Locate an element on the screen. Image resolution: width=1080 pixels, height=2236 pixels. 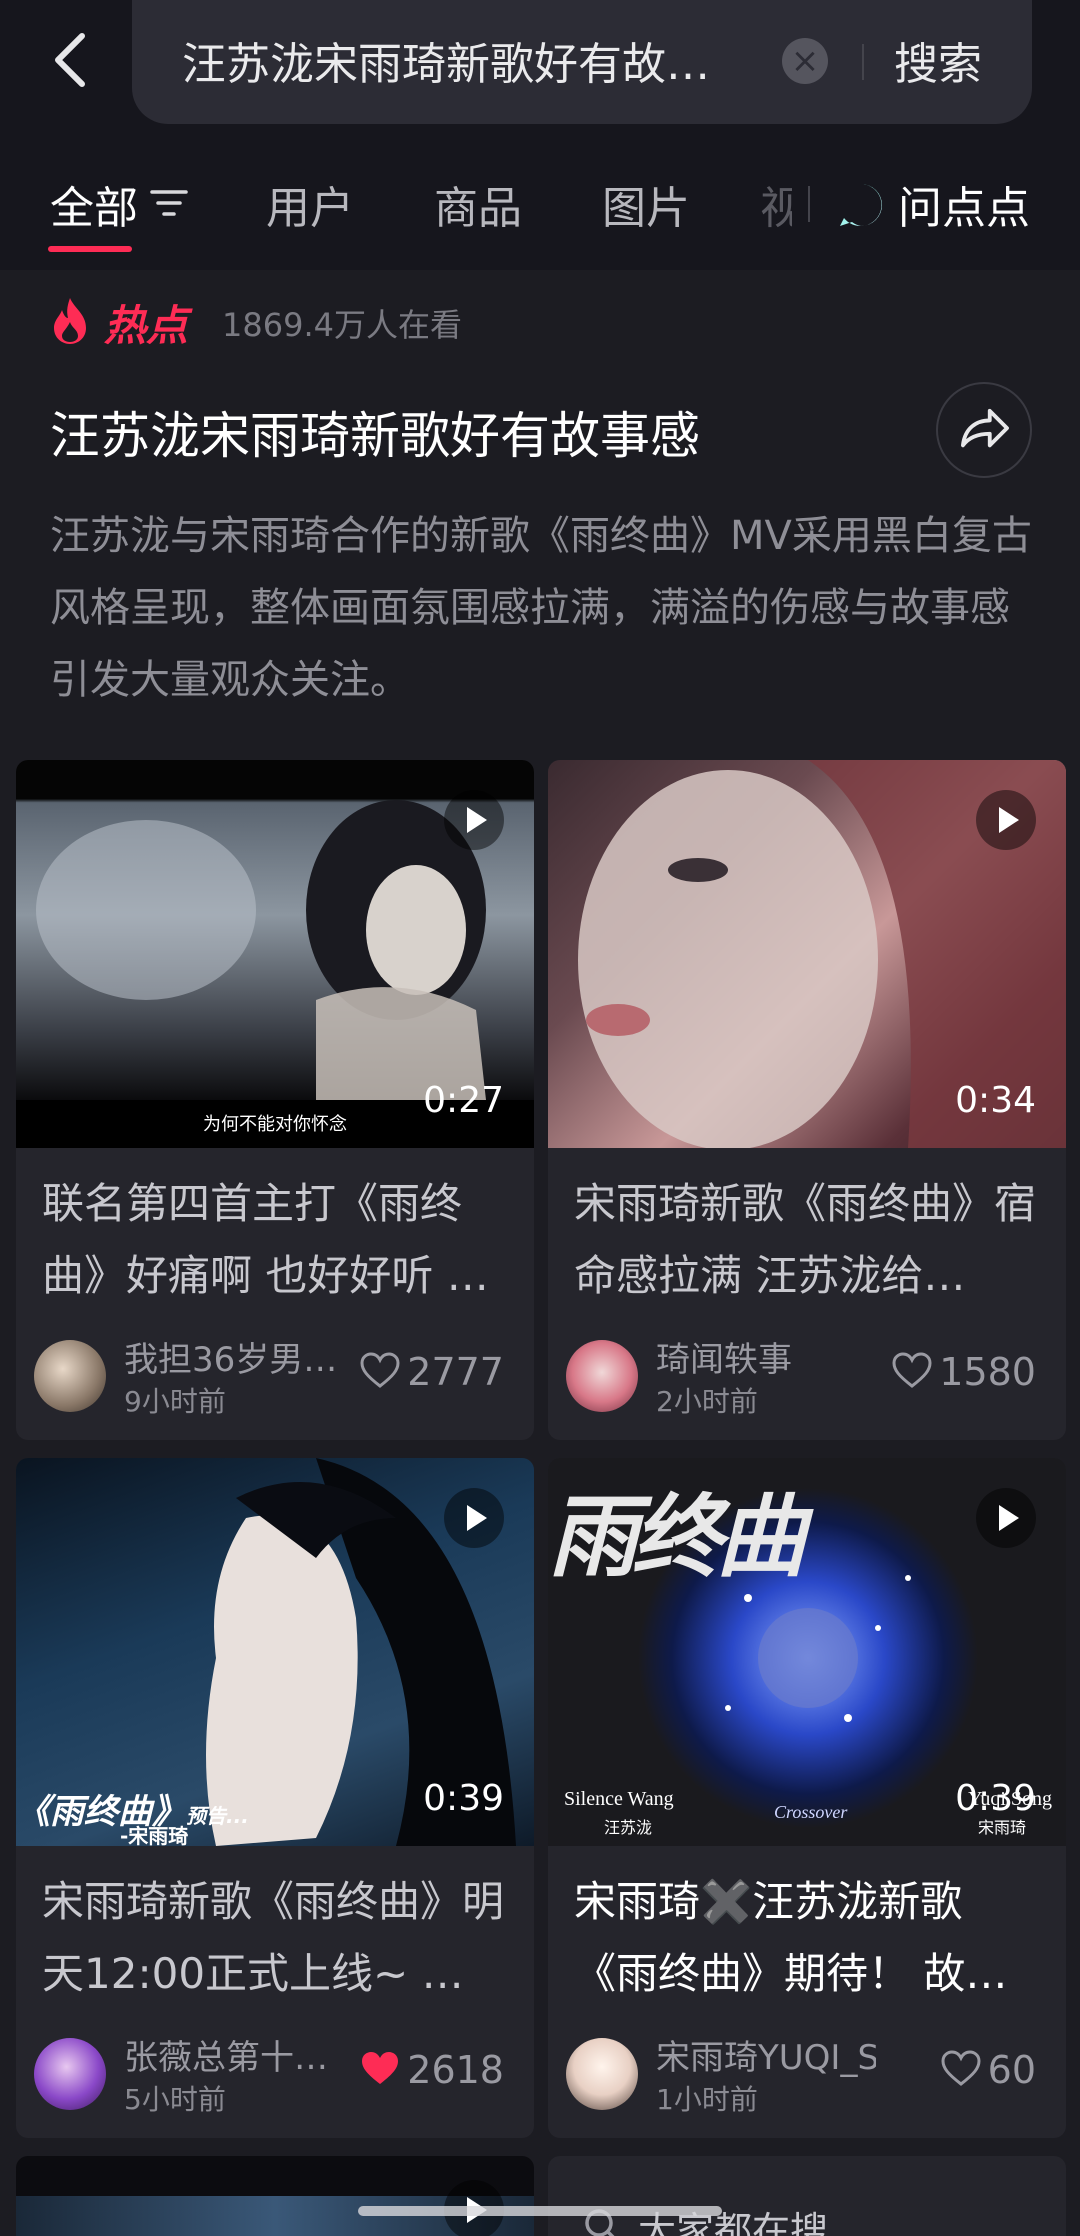
post-time: 1小时前 is located at coordinates (707, 2099).